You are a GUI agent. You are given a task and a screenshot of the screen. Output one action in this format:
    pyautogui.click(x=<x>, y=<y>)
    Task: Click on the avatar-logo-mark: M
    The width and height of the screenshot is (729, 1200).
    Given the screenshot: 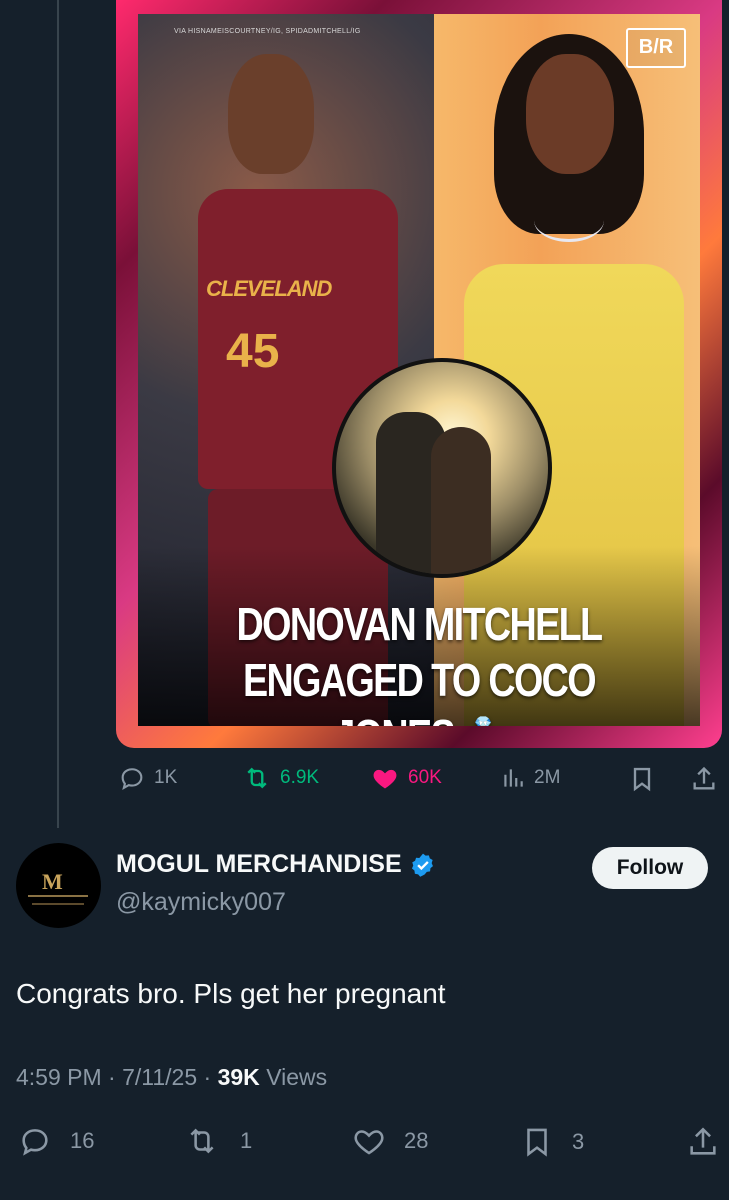 What is the action you would take?
    pyautogui.click(x=52, y=881)
    